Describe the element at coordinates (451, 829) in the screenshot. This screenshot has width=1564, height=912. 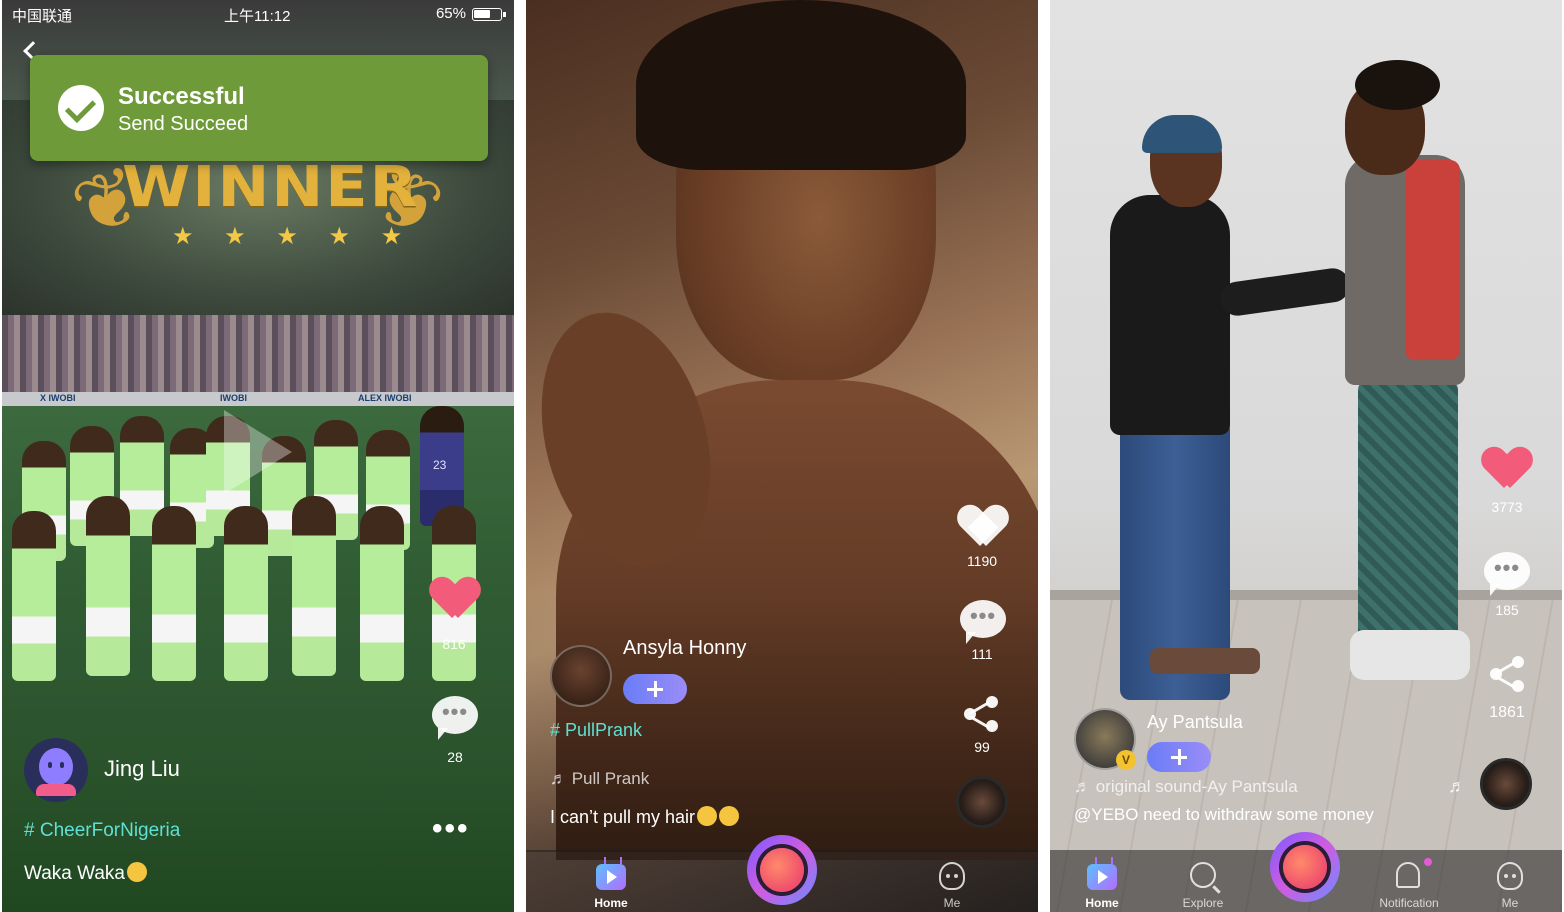
I see `more-options-button: •••` at that location.